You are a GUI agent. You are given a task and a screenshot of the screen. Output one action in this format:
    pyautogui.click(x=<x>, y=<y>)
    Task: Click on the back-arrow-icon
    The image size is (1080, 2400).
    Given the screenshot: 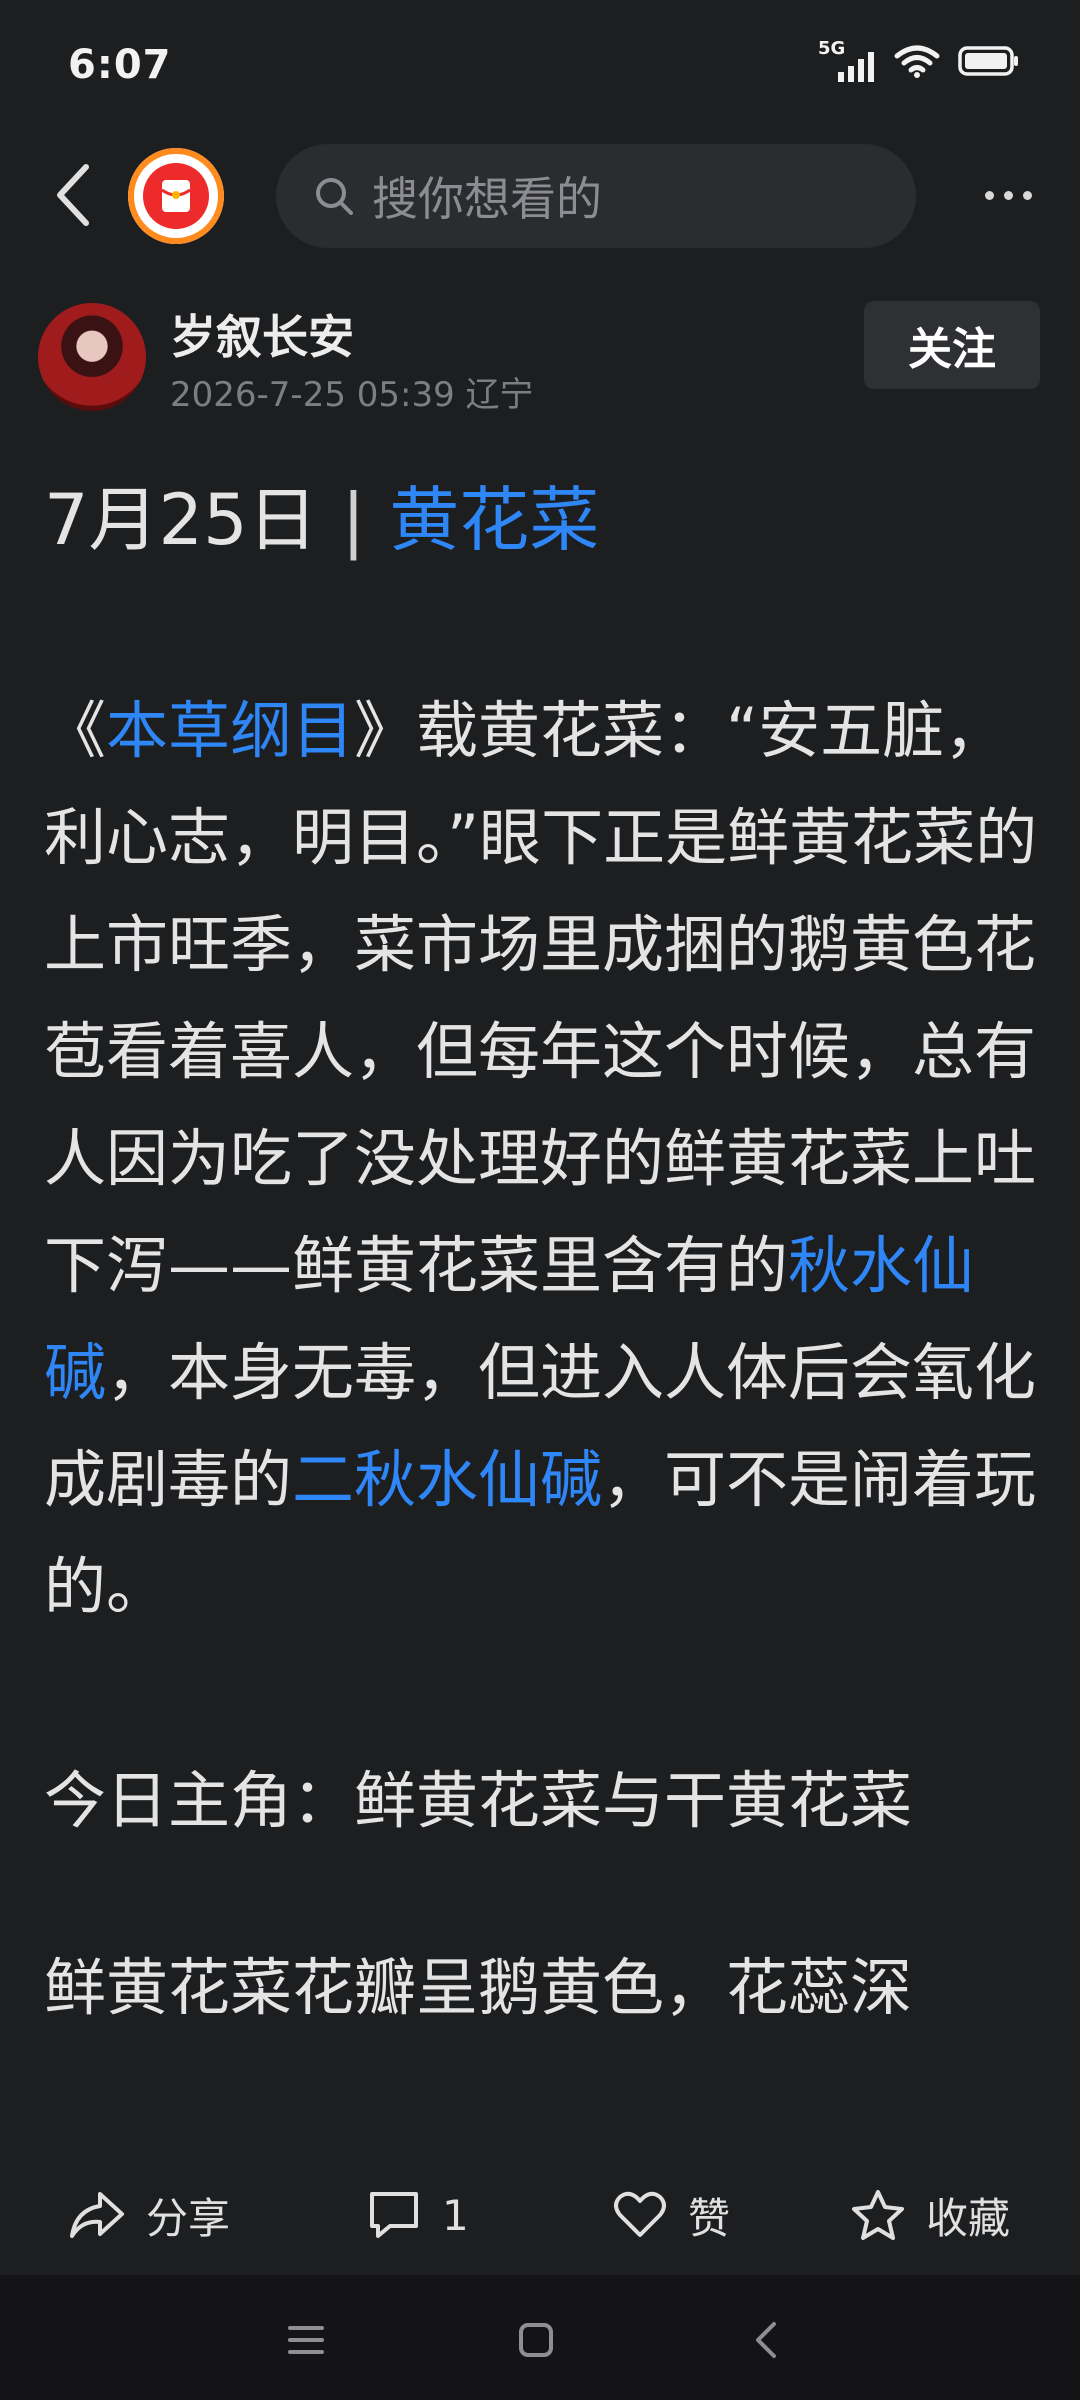 What is the action you would take?
    pyautogui.click(x=73, y=195)
    